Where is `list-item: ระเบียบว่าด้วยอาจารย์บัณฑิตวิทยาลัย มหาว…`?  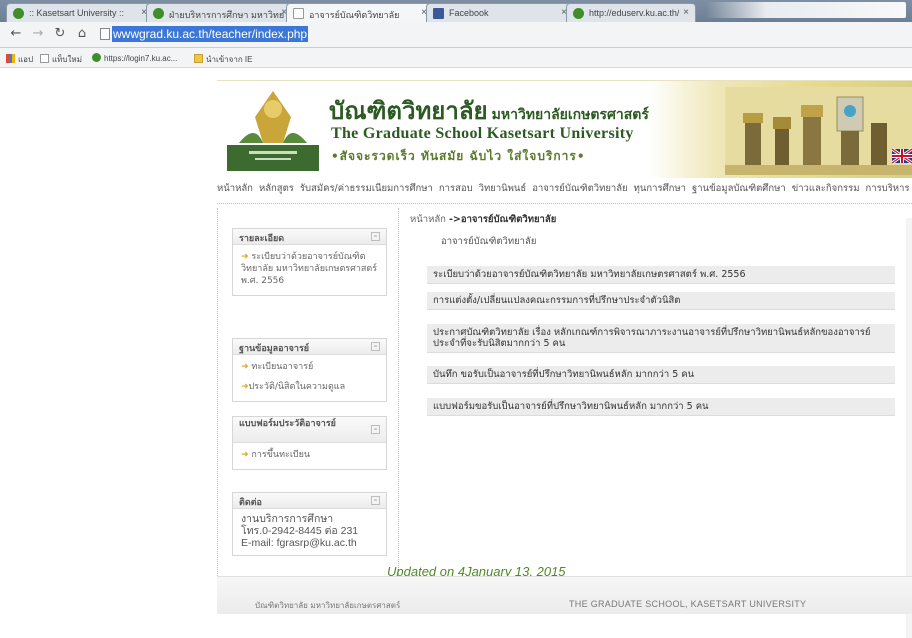
list-item: ระเบียบว่าด้วยอาจารย์บัณฑิตวิทยาลัย มหาว… is located at coordinates (661, 275).